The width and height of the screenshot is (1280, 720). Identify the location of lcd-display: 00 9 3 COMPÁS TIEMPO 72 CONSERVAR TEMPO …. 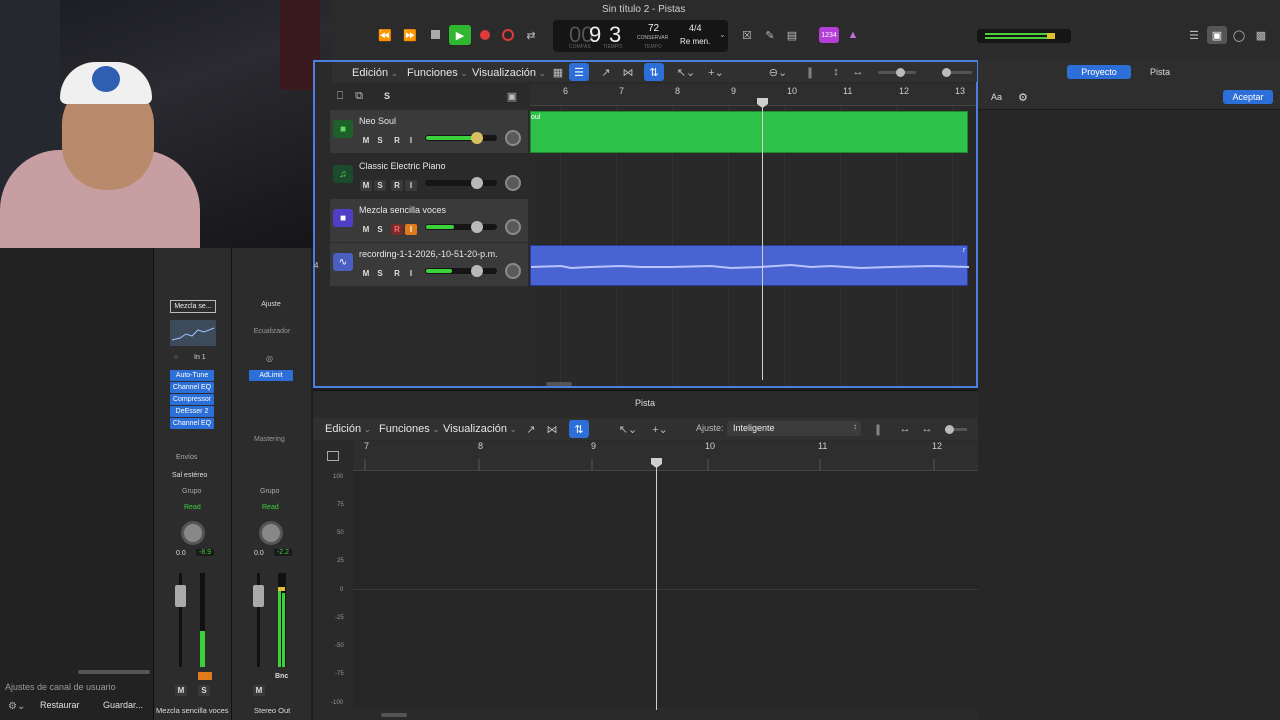
(640, 36).